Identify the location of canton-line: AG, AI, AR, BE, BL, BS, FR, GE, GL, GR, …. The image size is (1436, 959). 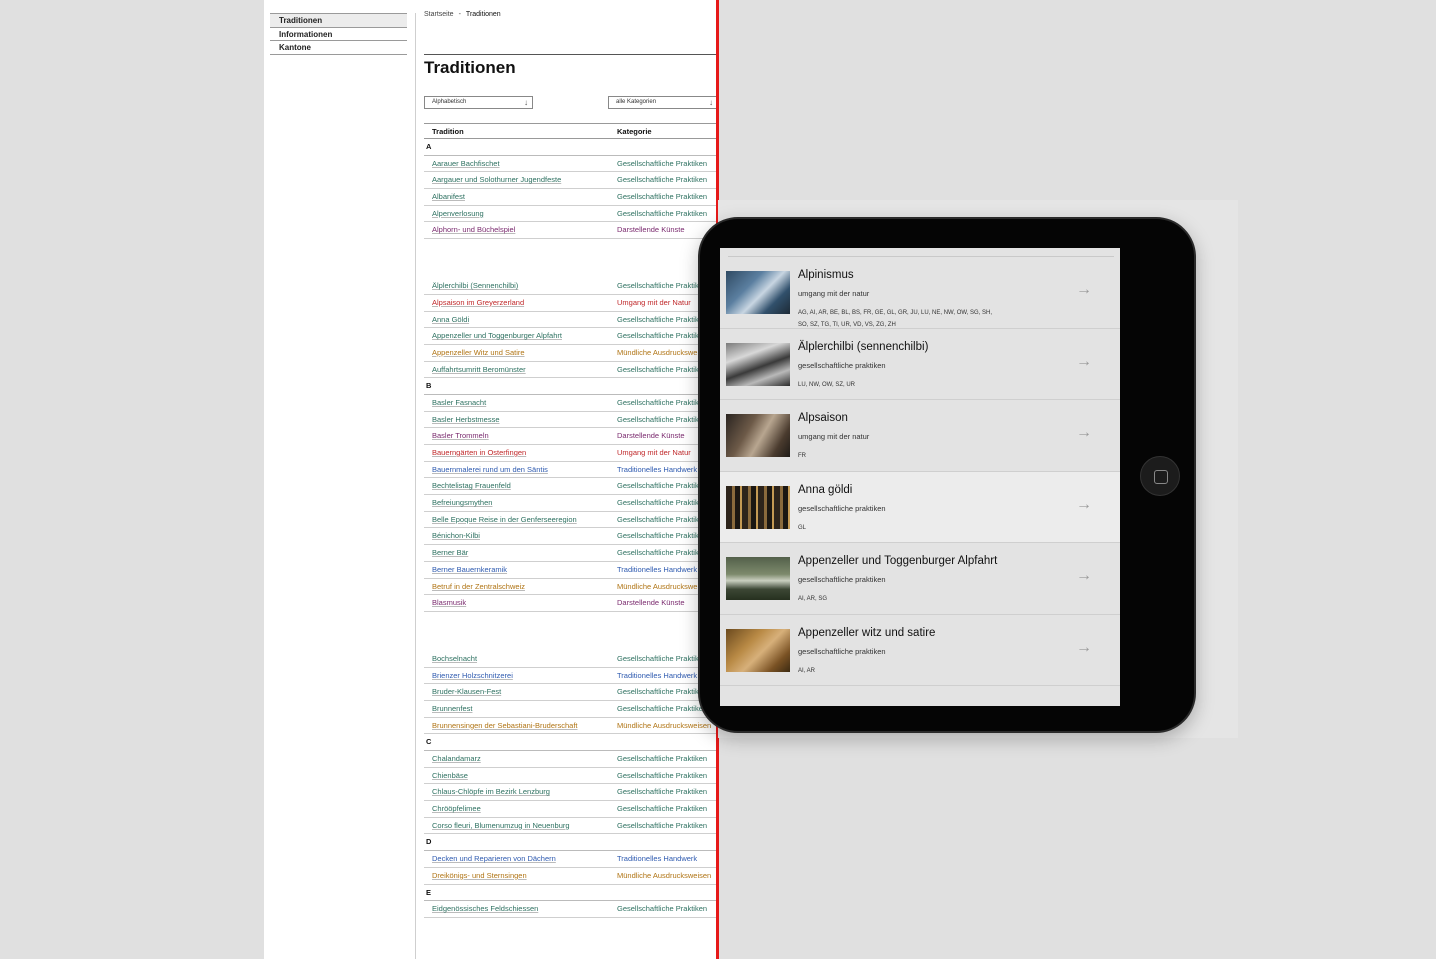
(895, 313).